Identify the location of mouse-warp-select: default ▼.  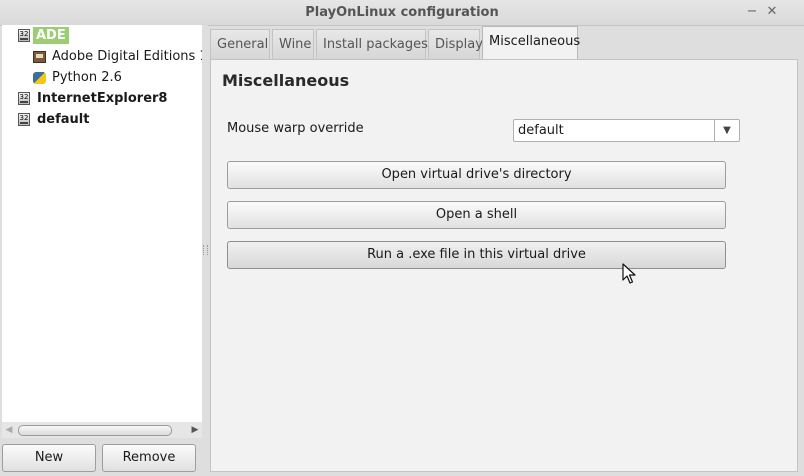
(626, 130).